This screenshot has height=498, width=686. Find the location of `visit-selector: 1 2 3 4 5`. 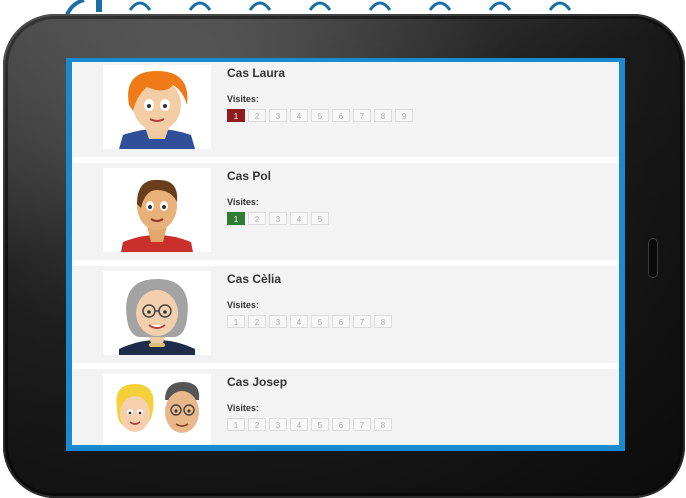

visit-selector: 1 2 3 4 5 is located at coordinates (279, 218).